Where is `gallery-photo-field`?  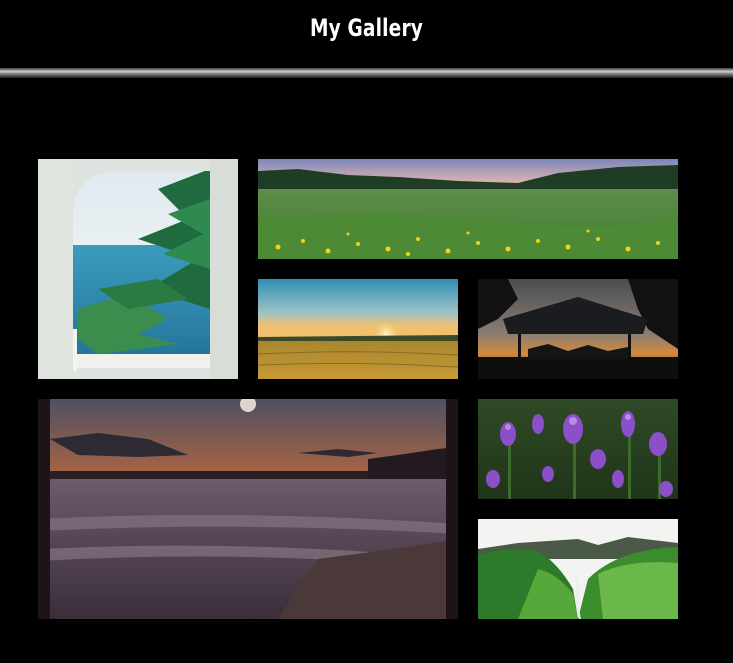
gallery-photo-field is located at coordinates (358, 329).